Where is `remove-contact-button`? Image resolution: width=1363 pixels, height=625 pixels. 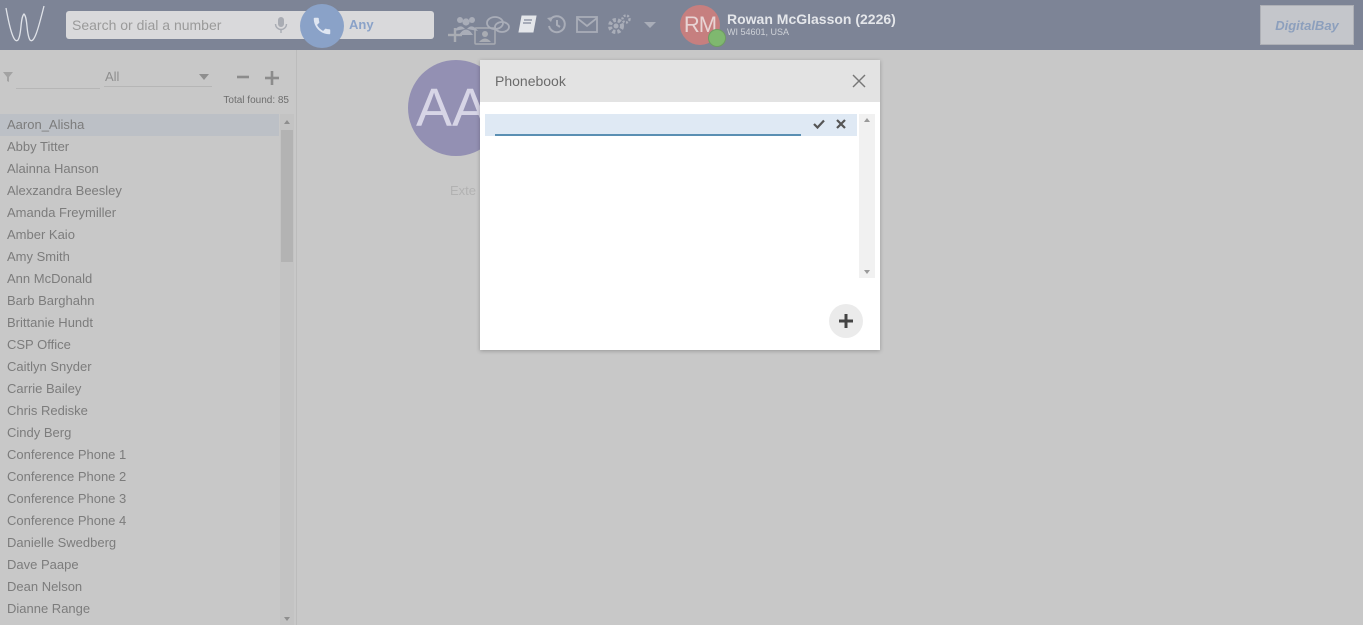 remove-contact-button is located at coordinates (243, 77).